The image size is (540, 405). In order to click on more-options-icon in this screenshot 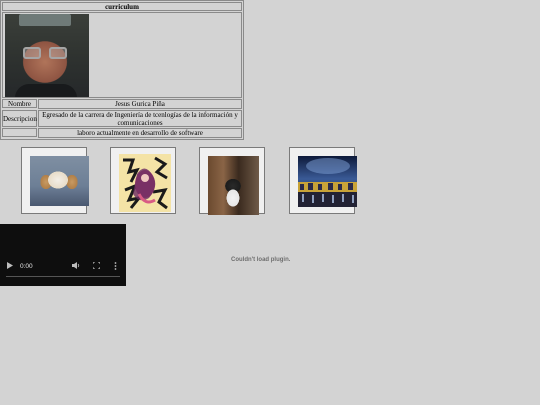, I will do `click(115, 267)`.